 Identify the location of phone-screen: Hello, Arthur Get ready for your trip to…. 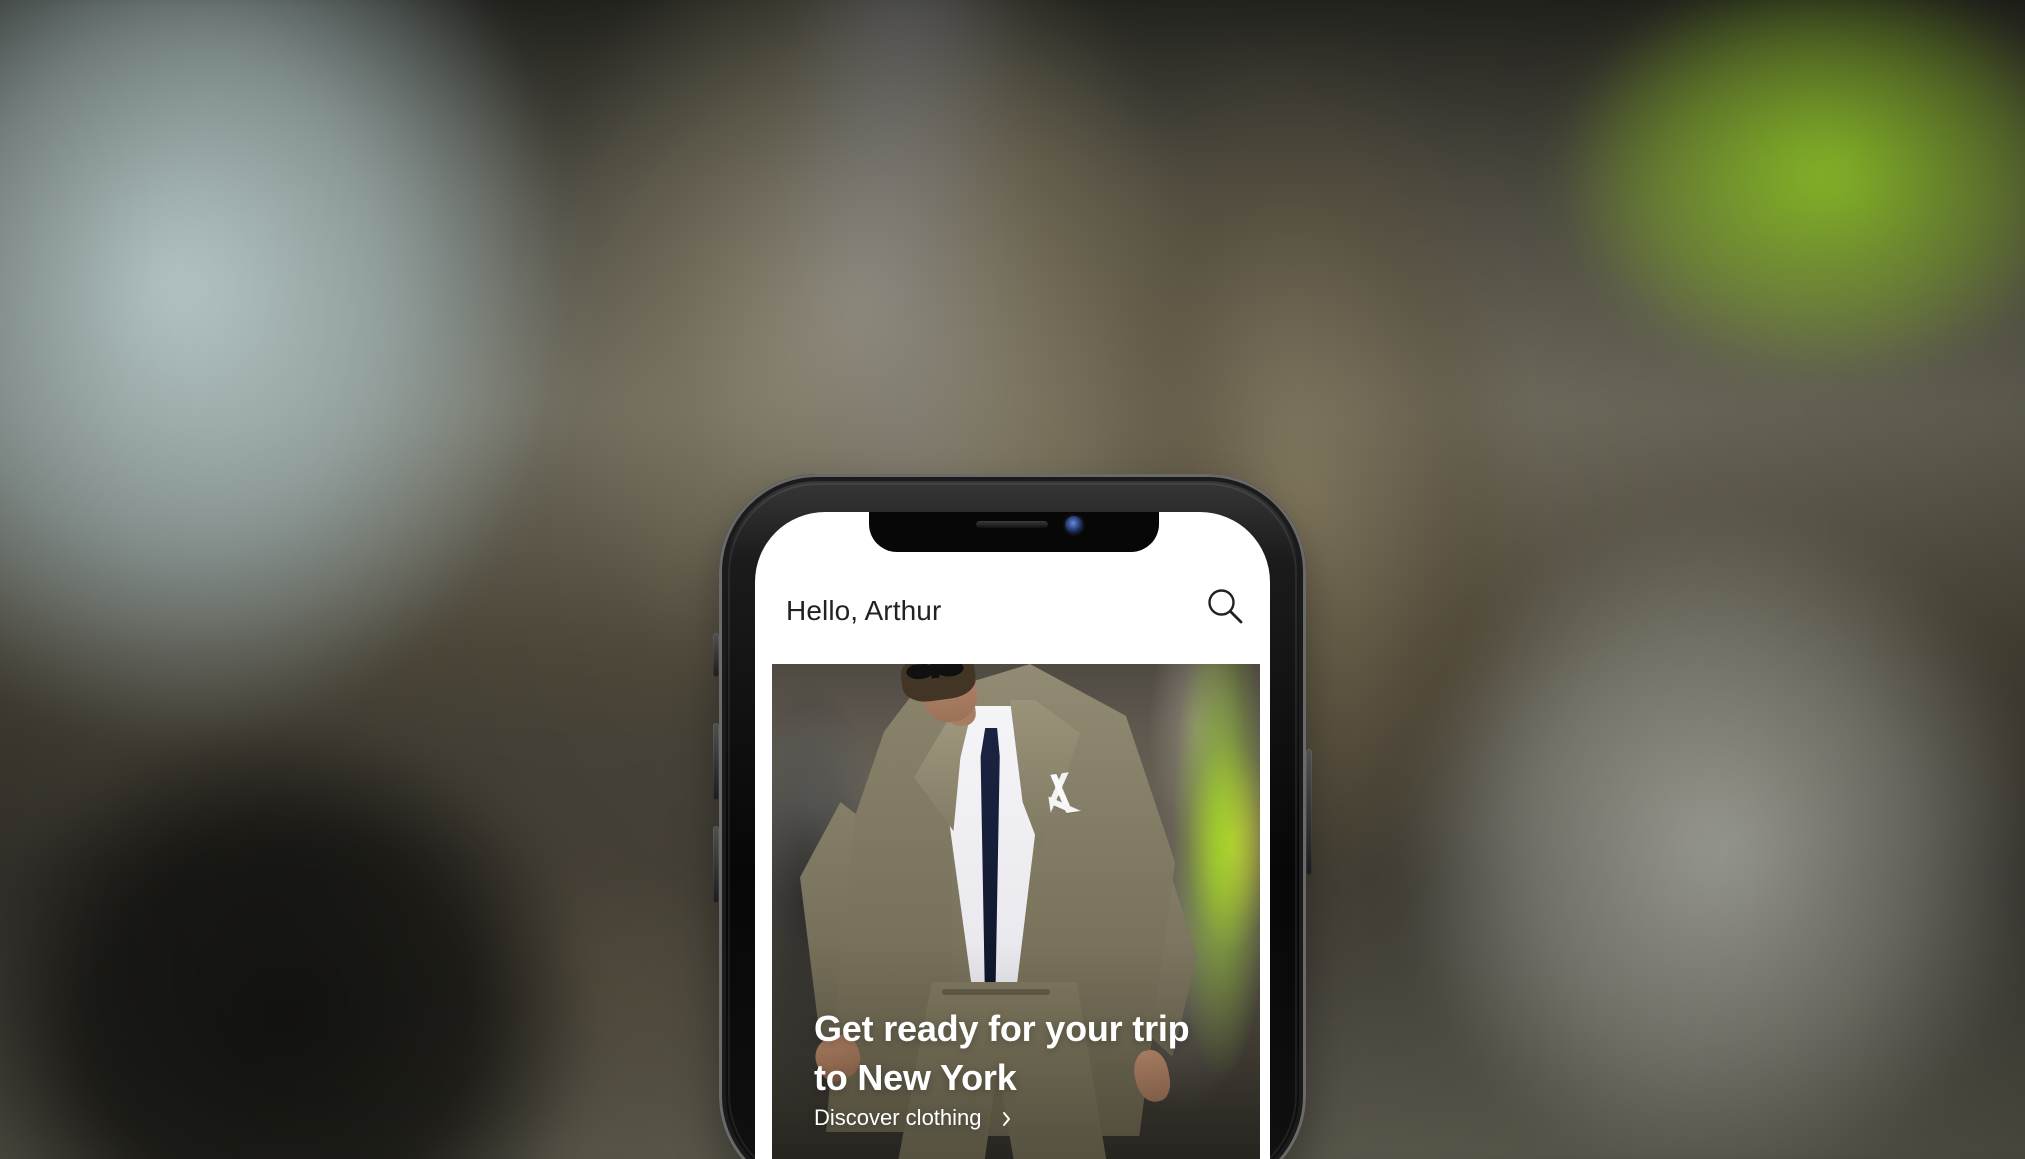
(1012, 835).